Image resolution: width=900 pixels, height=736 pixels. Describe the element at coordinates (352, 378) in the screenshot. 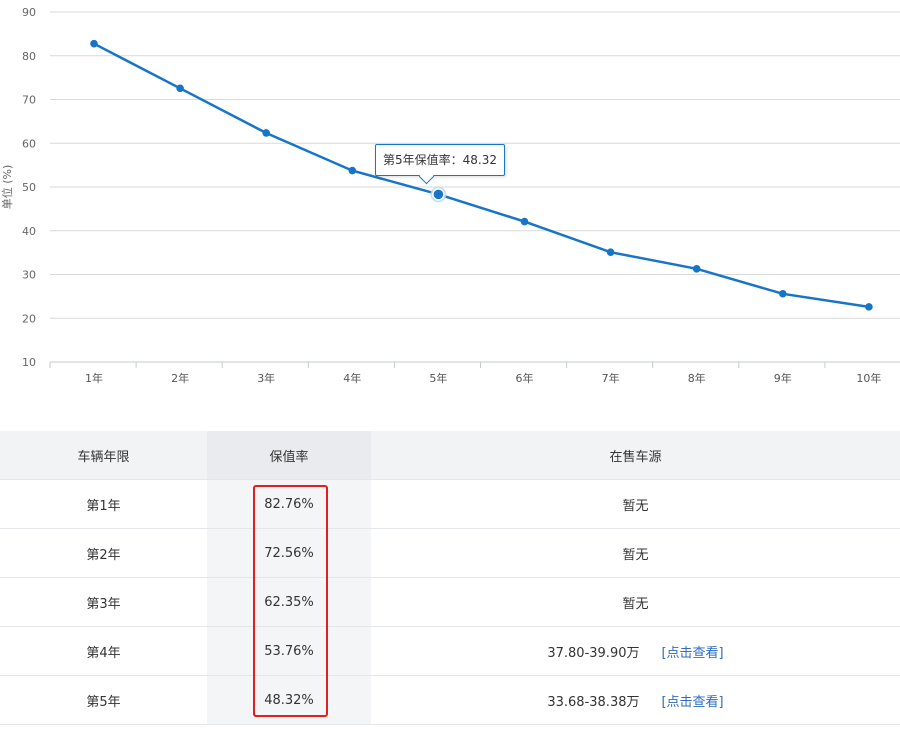

I see `x-tick-label: 4年` at that location.